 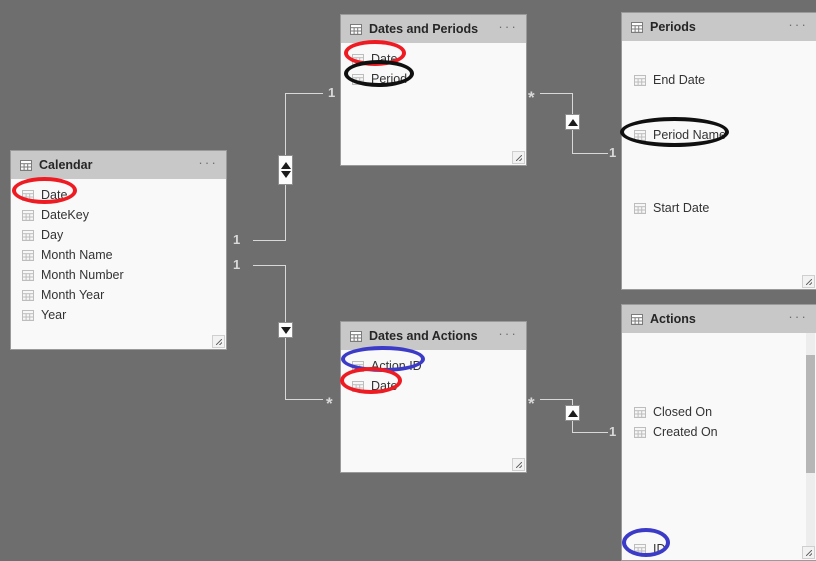 I want to click on relationship-line-dates-actions-actions-seg1, so click(x=556, y=399).